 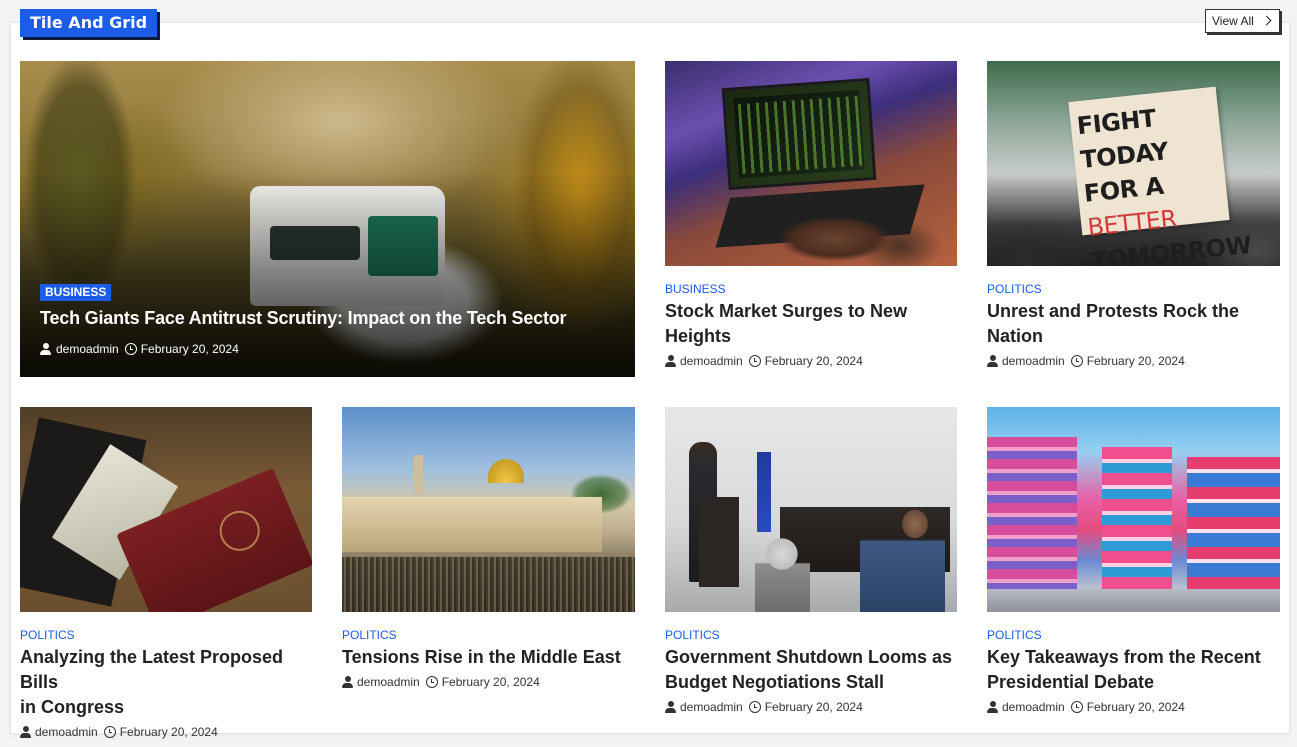 What do you see at coordinates (811, 657) in the screenshot?
I see `post-title-line: Government Shutdown Looms as` at bounding box center [811, 657].